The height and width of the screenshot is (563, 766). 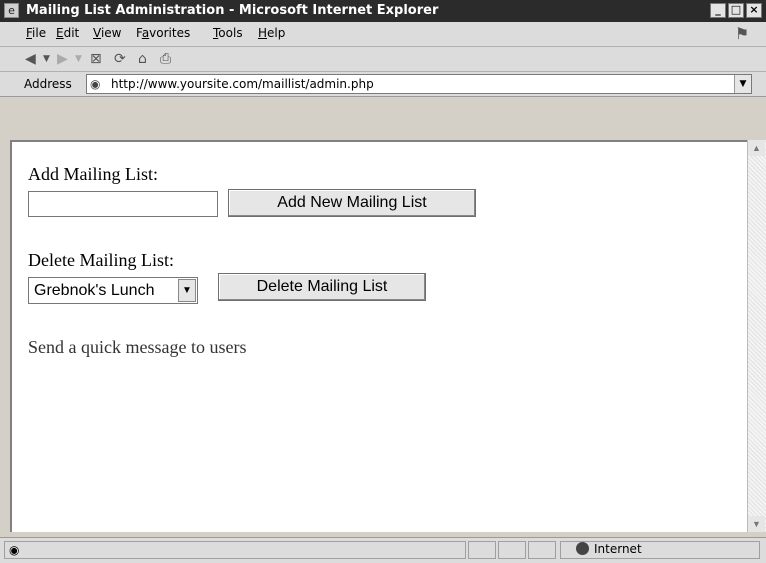 What do you see at coordinates (742, 33) in the screenshot?
I see `windows-logo-icon: ⚑` at bounding box center [742, 33].